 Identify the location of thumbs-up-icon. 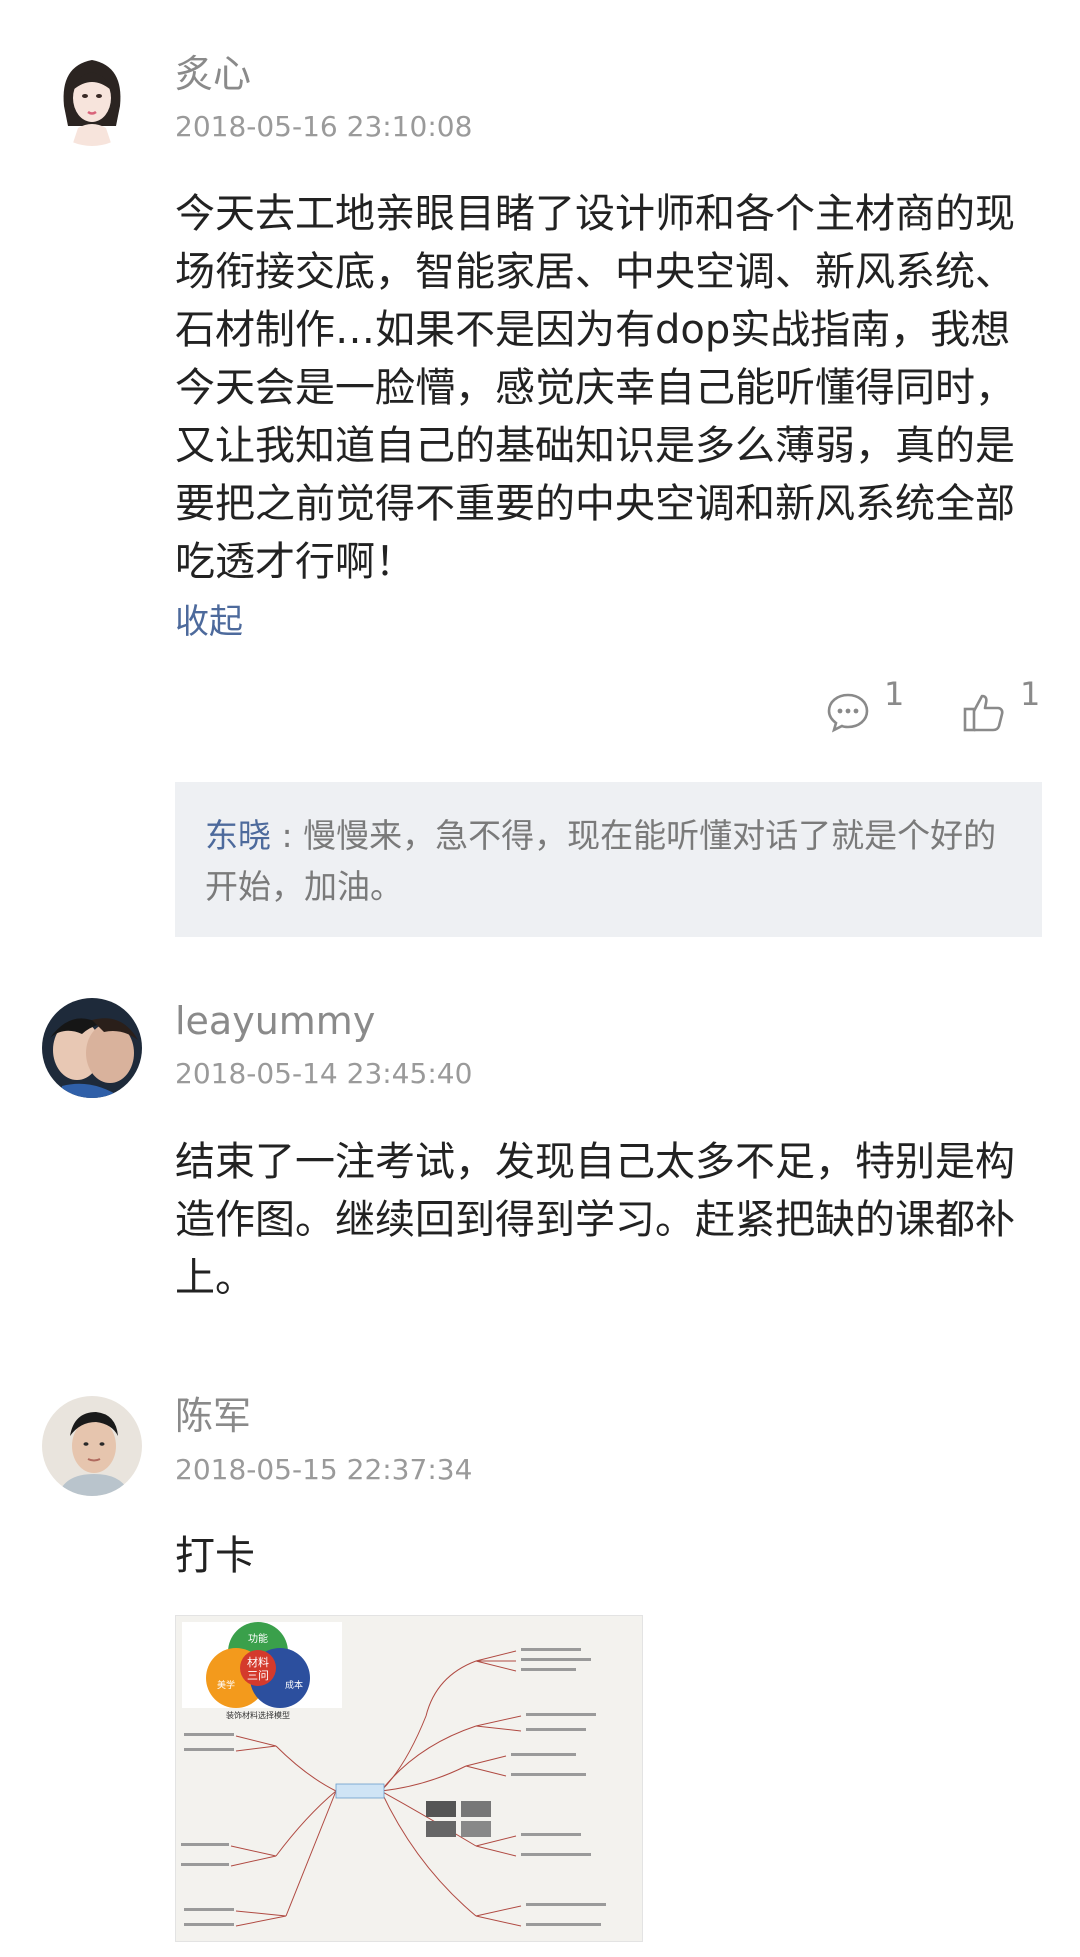
(984, 714).